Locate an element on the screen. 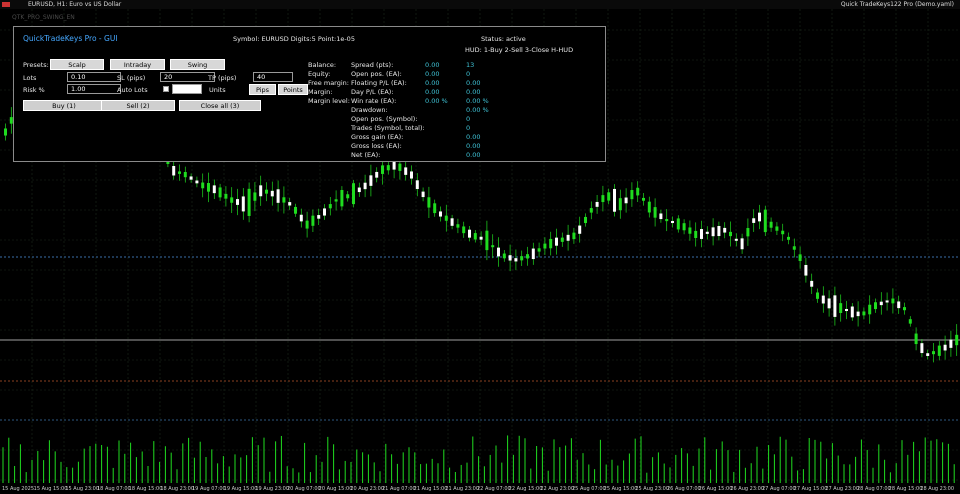  time-axis-label: 25 Aug 23:00 is located at coordinates (652, 489).